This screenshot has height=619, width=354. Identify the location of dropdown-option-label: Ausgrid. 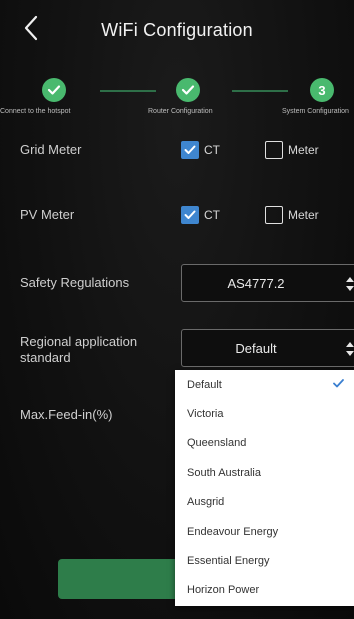
(206, 501).